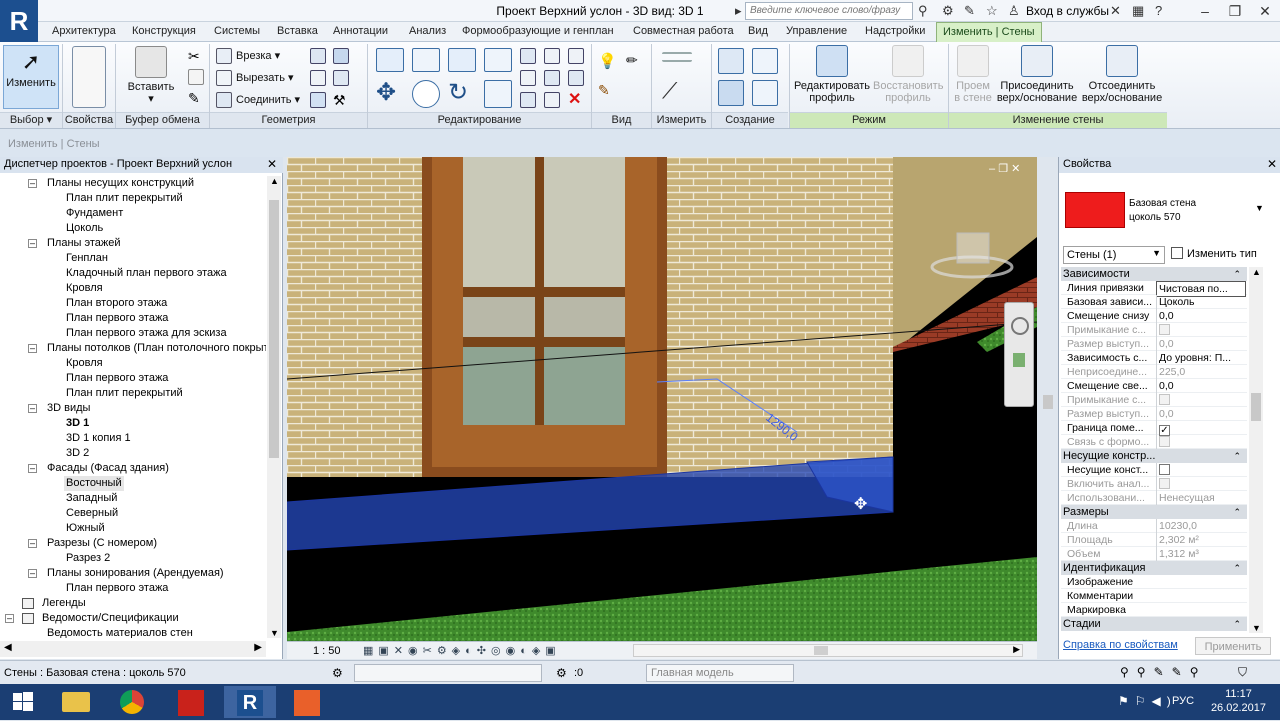 The width and height of the screenshot is (1280, 721). What do you see at coordinates (1154, 568) in the screenshot?
I see `property-category: Идентификация ⌃` at bounding box center [1154, 568].